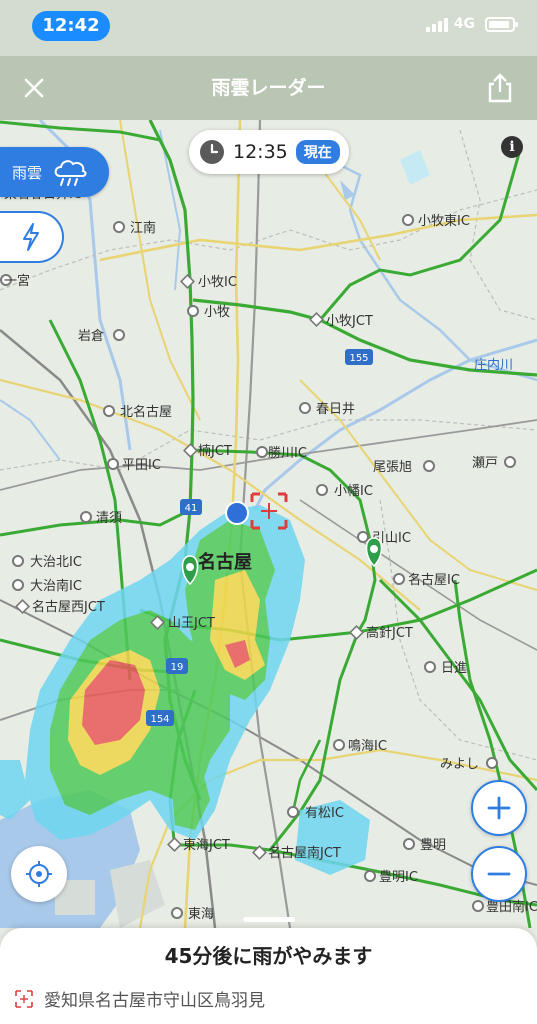 This screenshot has width=537, height=1024. What do you see at coordinates (459, 764) in the screenshot?
I see `place-label: みよし` at bounding box center [459, 764].